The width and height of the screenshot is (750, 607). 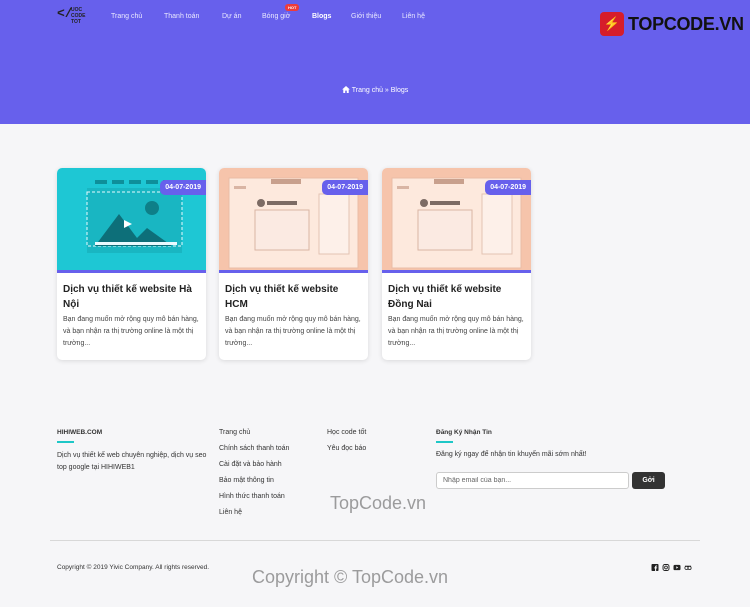 I want to click on nav-item-football: Bóng giờ, so click(x=276, y=16).